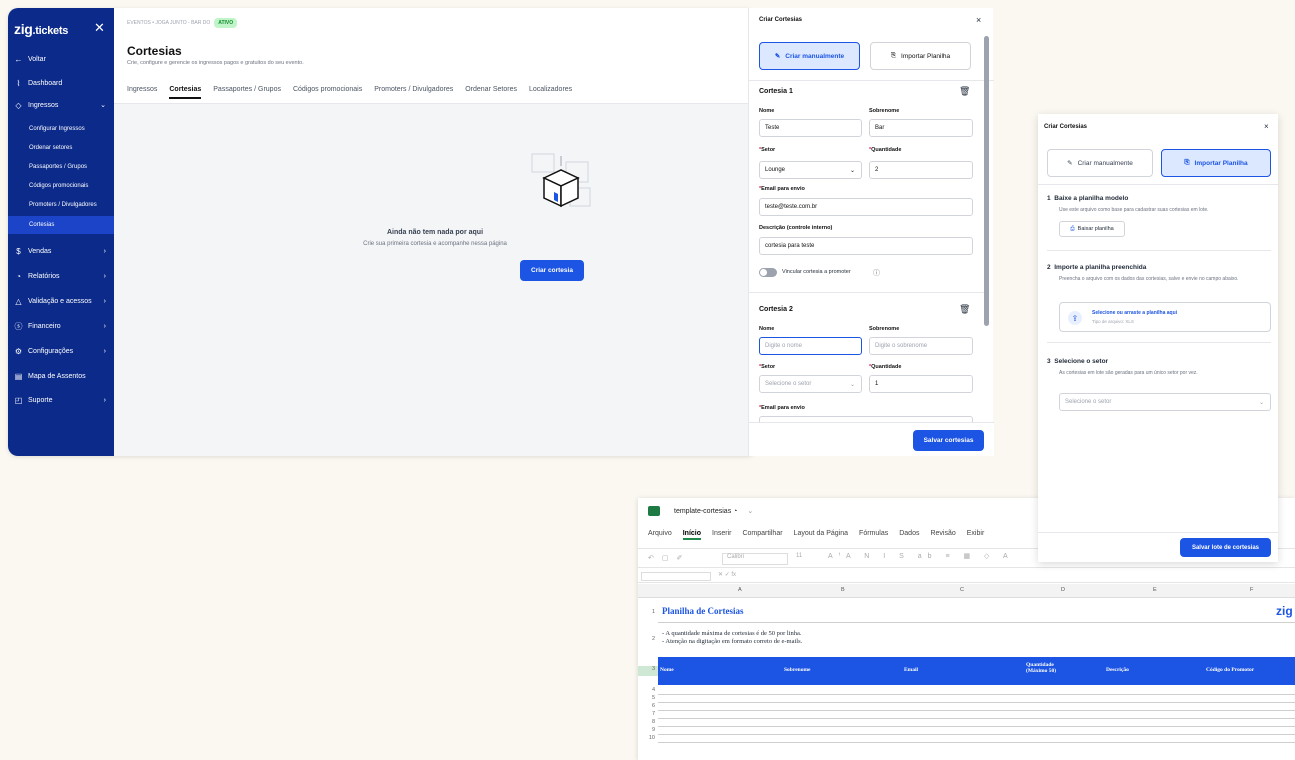 The image size is (1295, 760). Describe the element at coordinates (648, 714) in the screenshot. I see `row-number: 7` at that location.